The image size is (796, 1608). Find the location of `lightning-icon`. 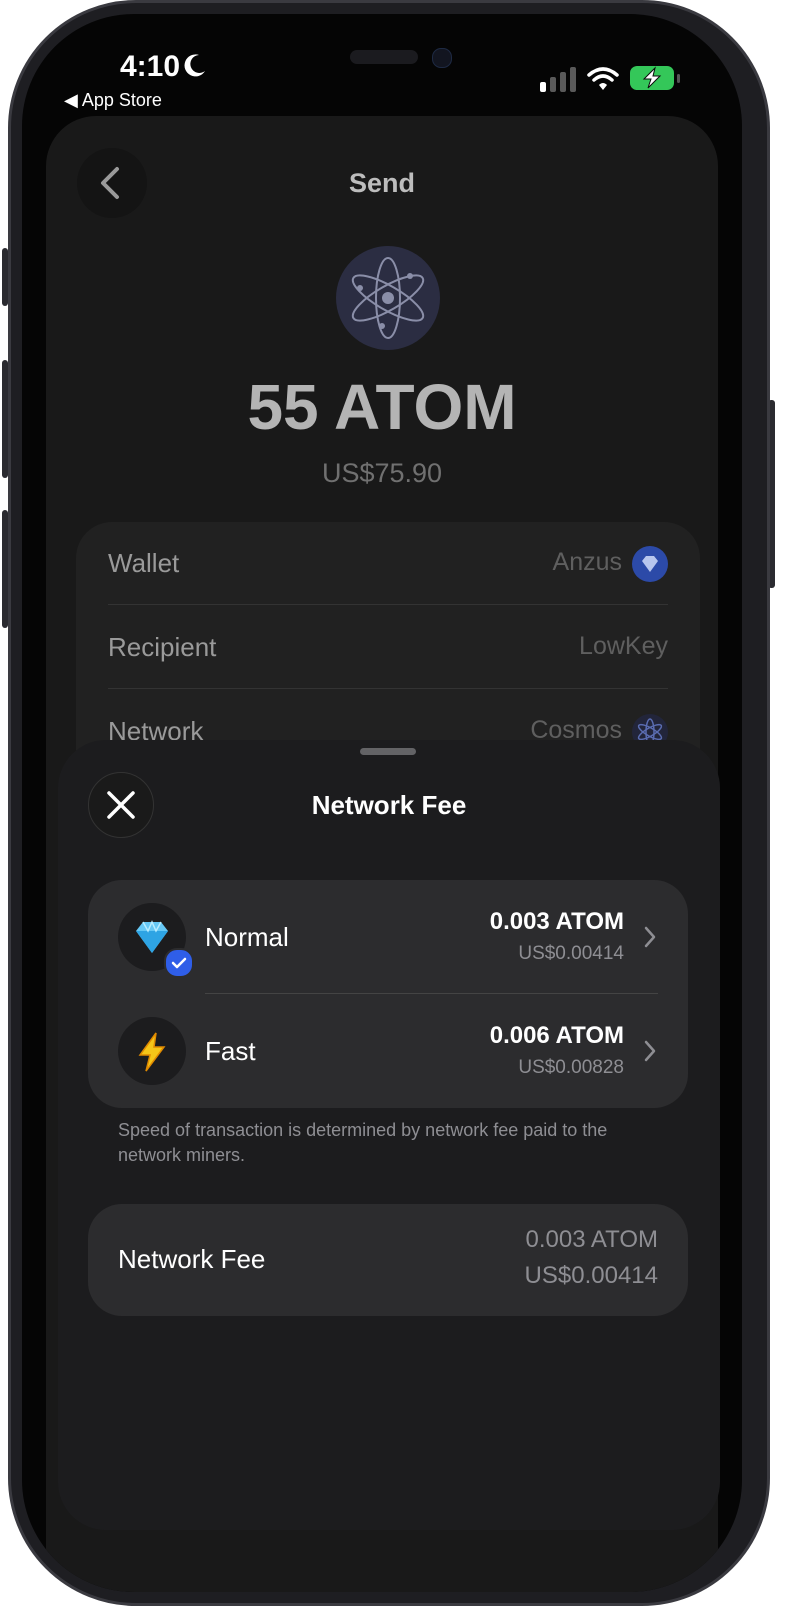

lightning-icon is located at coordinates (152, 1051).